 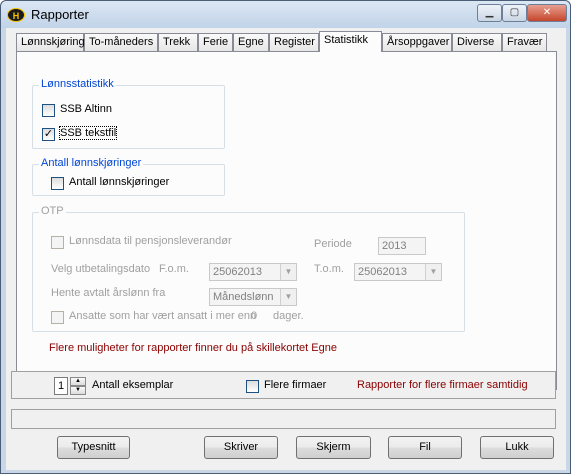 I want to click on maximize-button: ▢, so click(x=514, y=13).